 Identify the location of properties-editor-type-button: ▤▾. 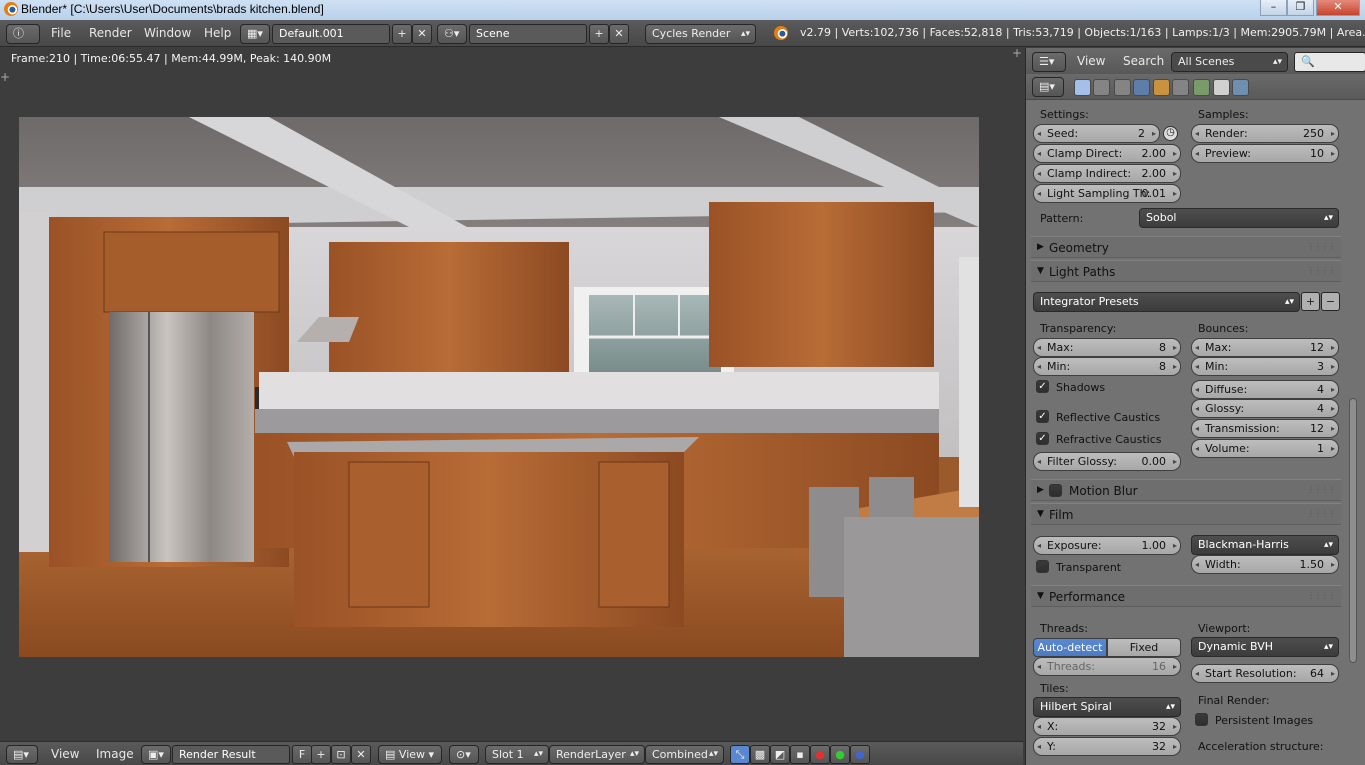
(1048, 87).